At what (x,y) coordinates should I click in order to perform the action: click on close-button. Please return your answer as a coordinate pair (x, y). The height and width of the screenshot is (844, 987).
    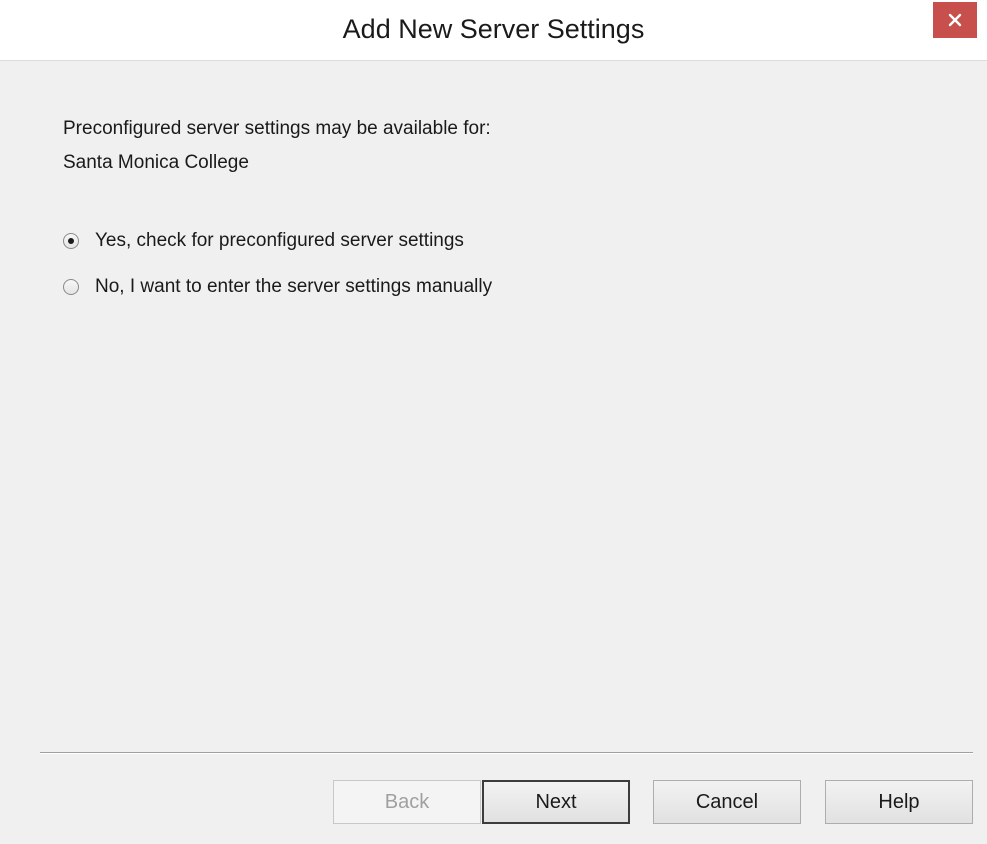
    Looking at the image, I should click on (955, 20).